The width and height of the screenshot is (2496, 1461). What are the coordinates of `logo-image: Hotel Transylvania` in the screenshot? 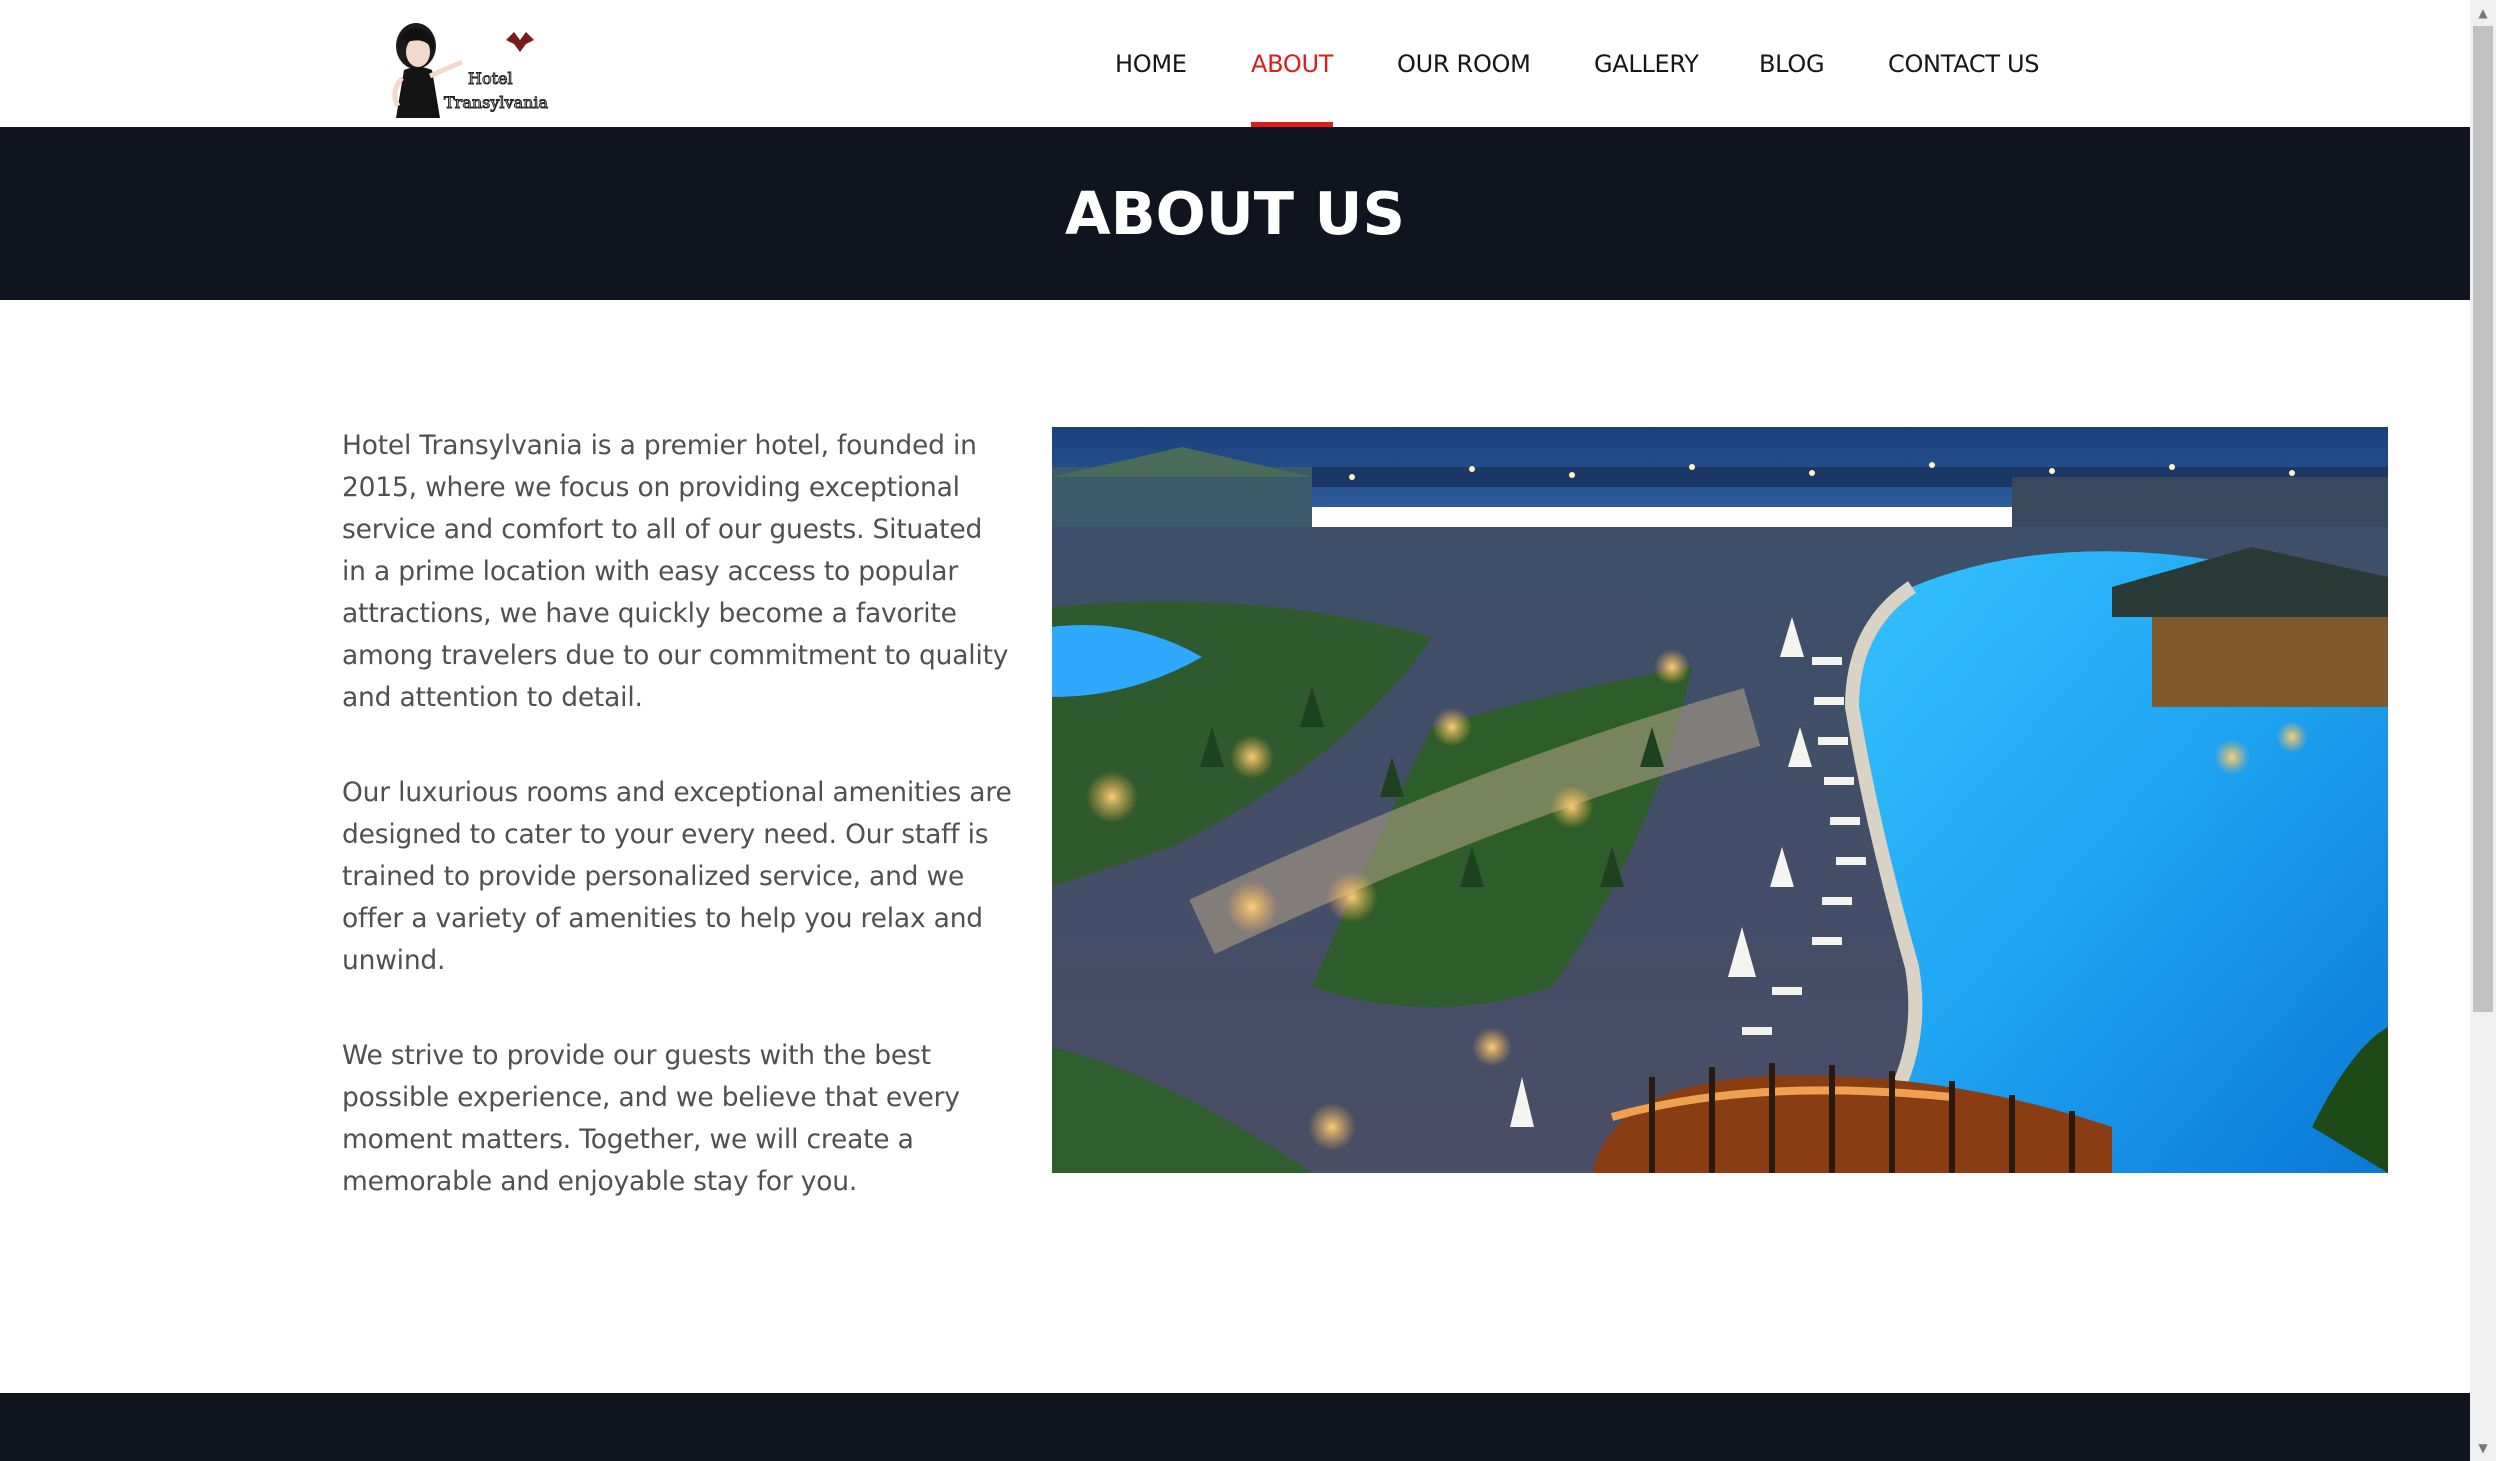 It's located at (470, 70).